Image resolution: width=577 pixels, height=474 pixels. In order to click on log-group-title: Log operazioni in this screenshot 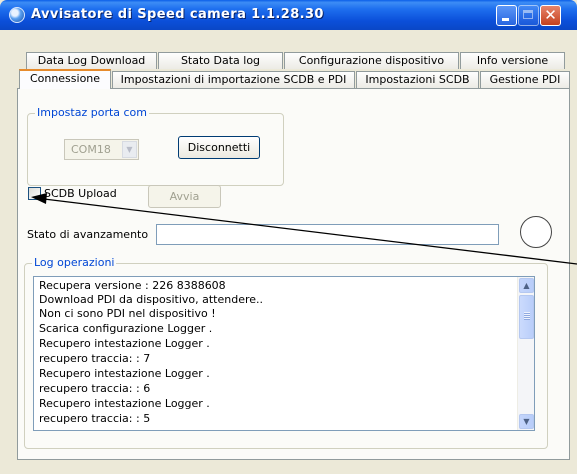, I will do `click(74, 262)`.